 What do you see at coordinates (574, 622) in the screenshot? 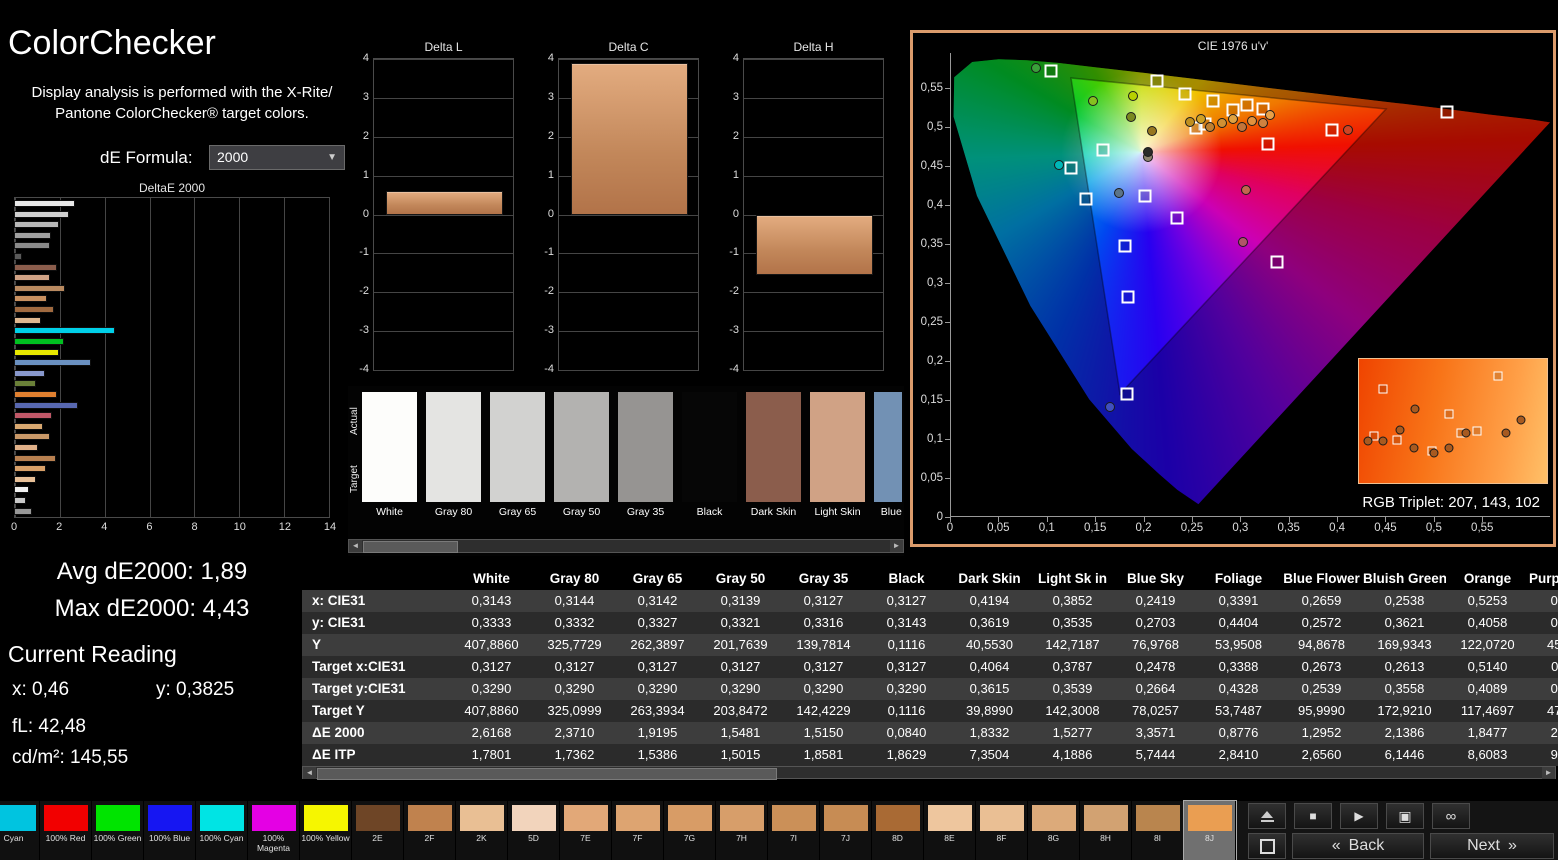
I see `table-cell: 0,3332` at bounding box center [574, 622].